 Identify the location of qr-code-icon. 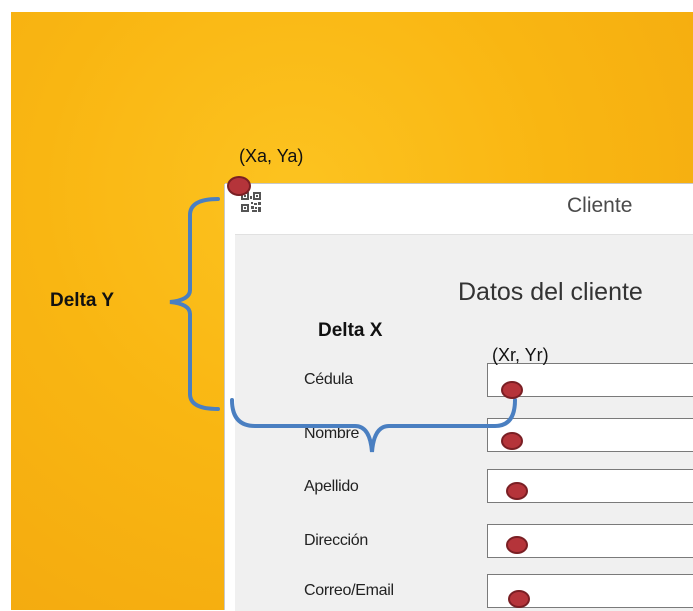
(251, 202).